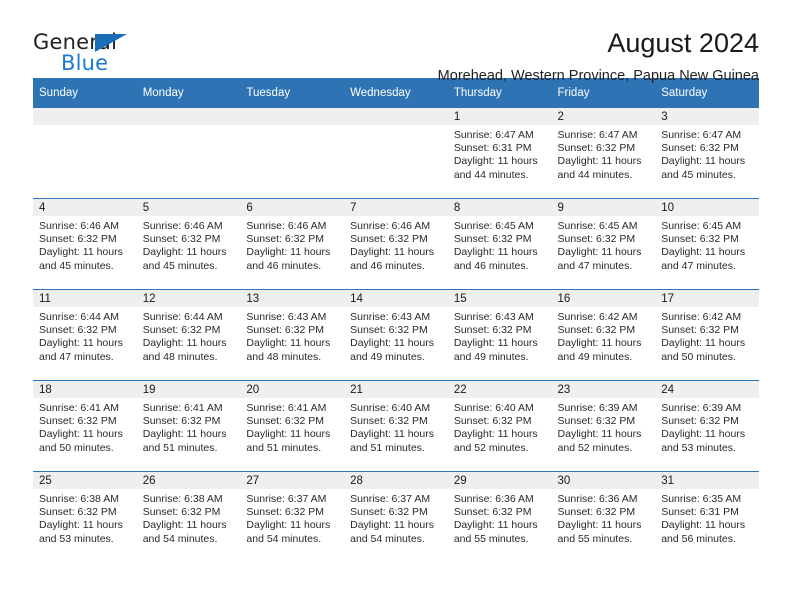 This screenshot has width=792, height=612. Describe the element at coordinates (292, 207) in the screenshot. I see `day-number: 6` at that location.